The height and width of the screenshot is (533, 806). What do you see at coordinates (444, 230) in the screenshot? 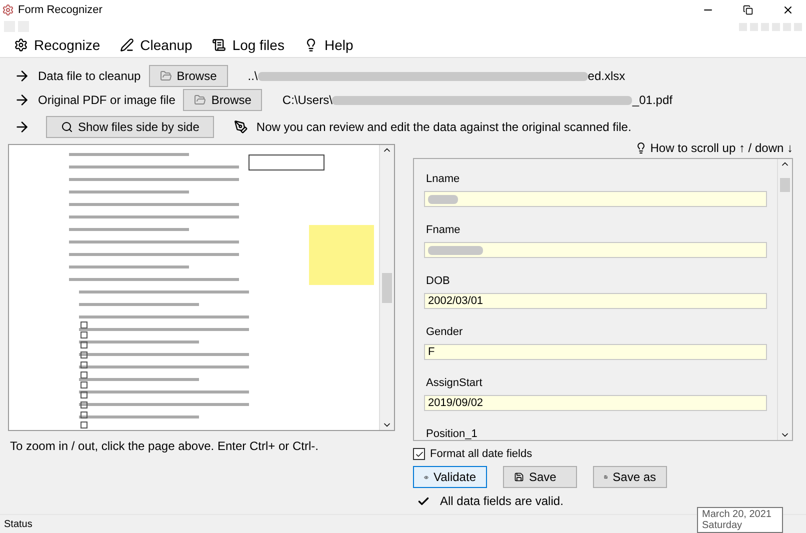
I see `field-label: Fname` at bounding box center [444, 230].